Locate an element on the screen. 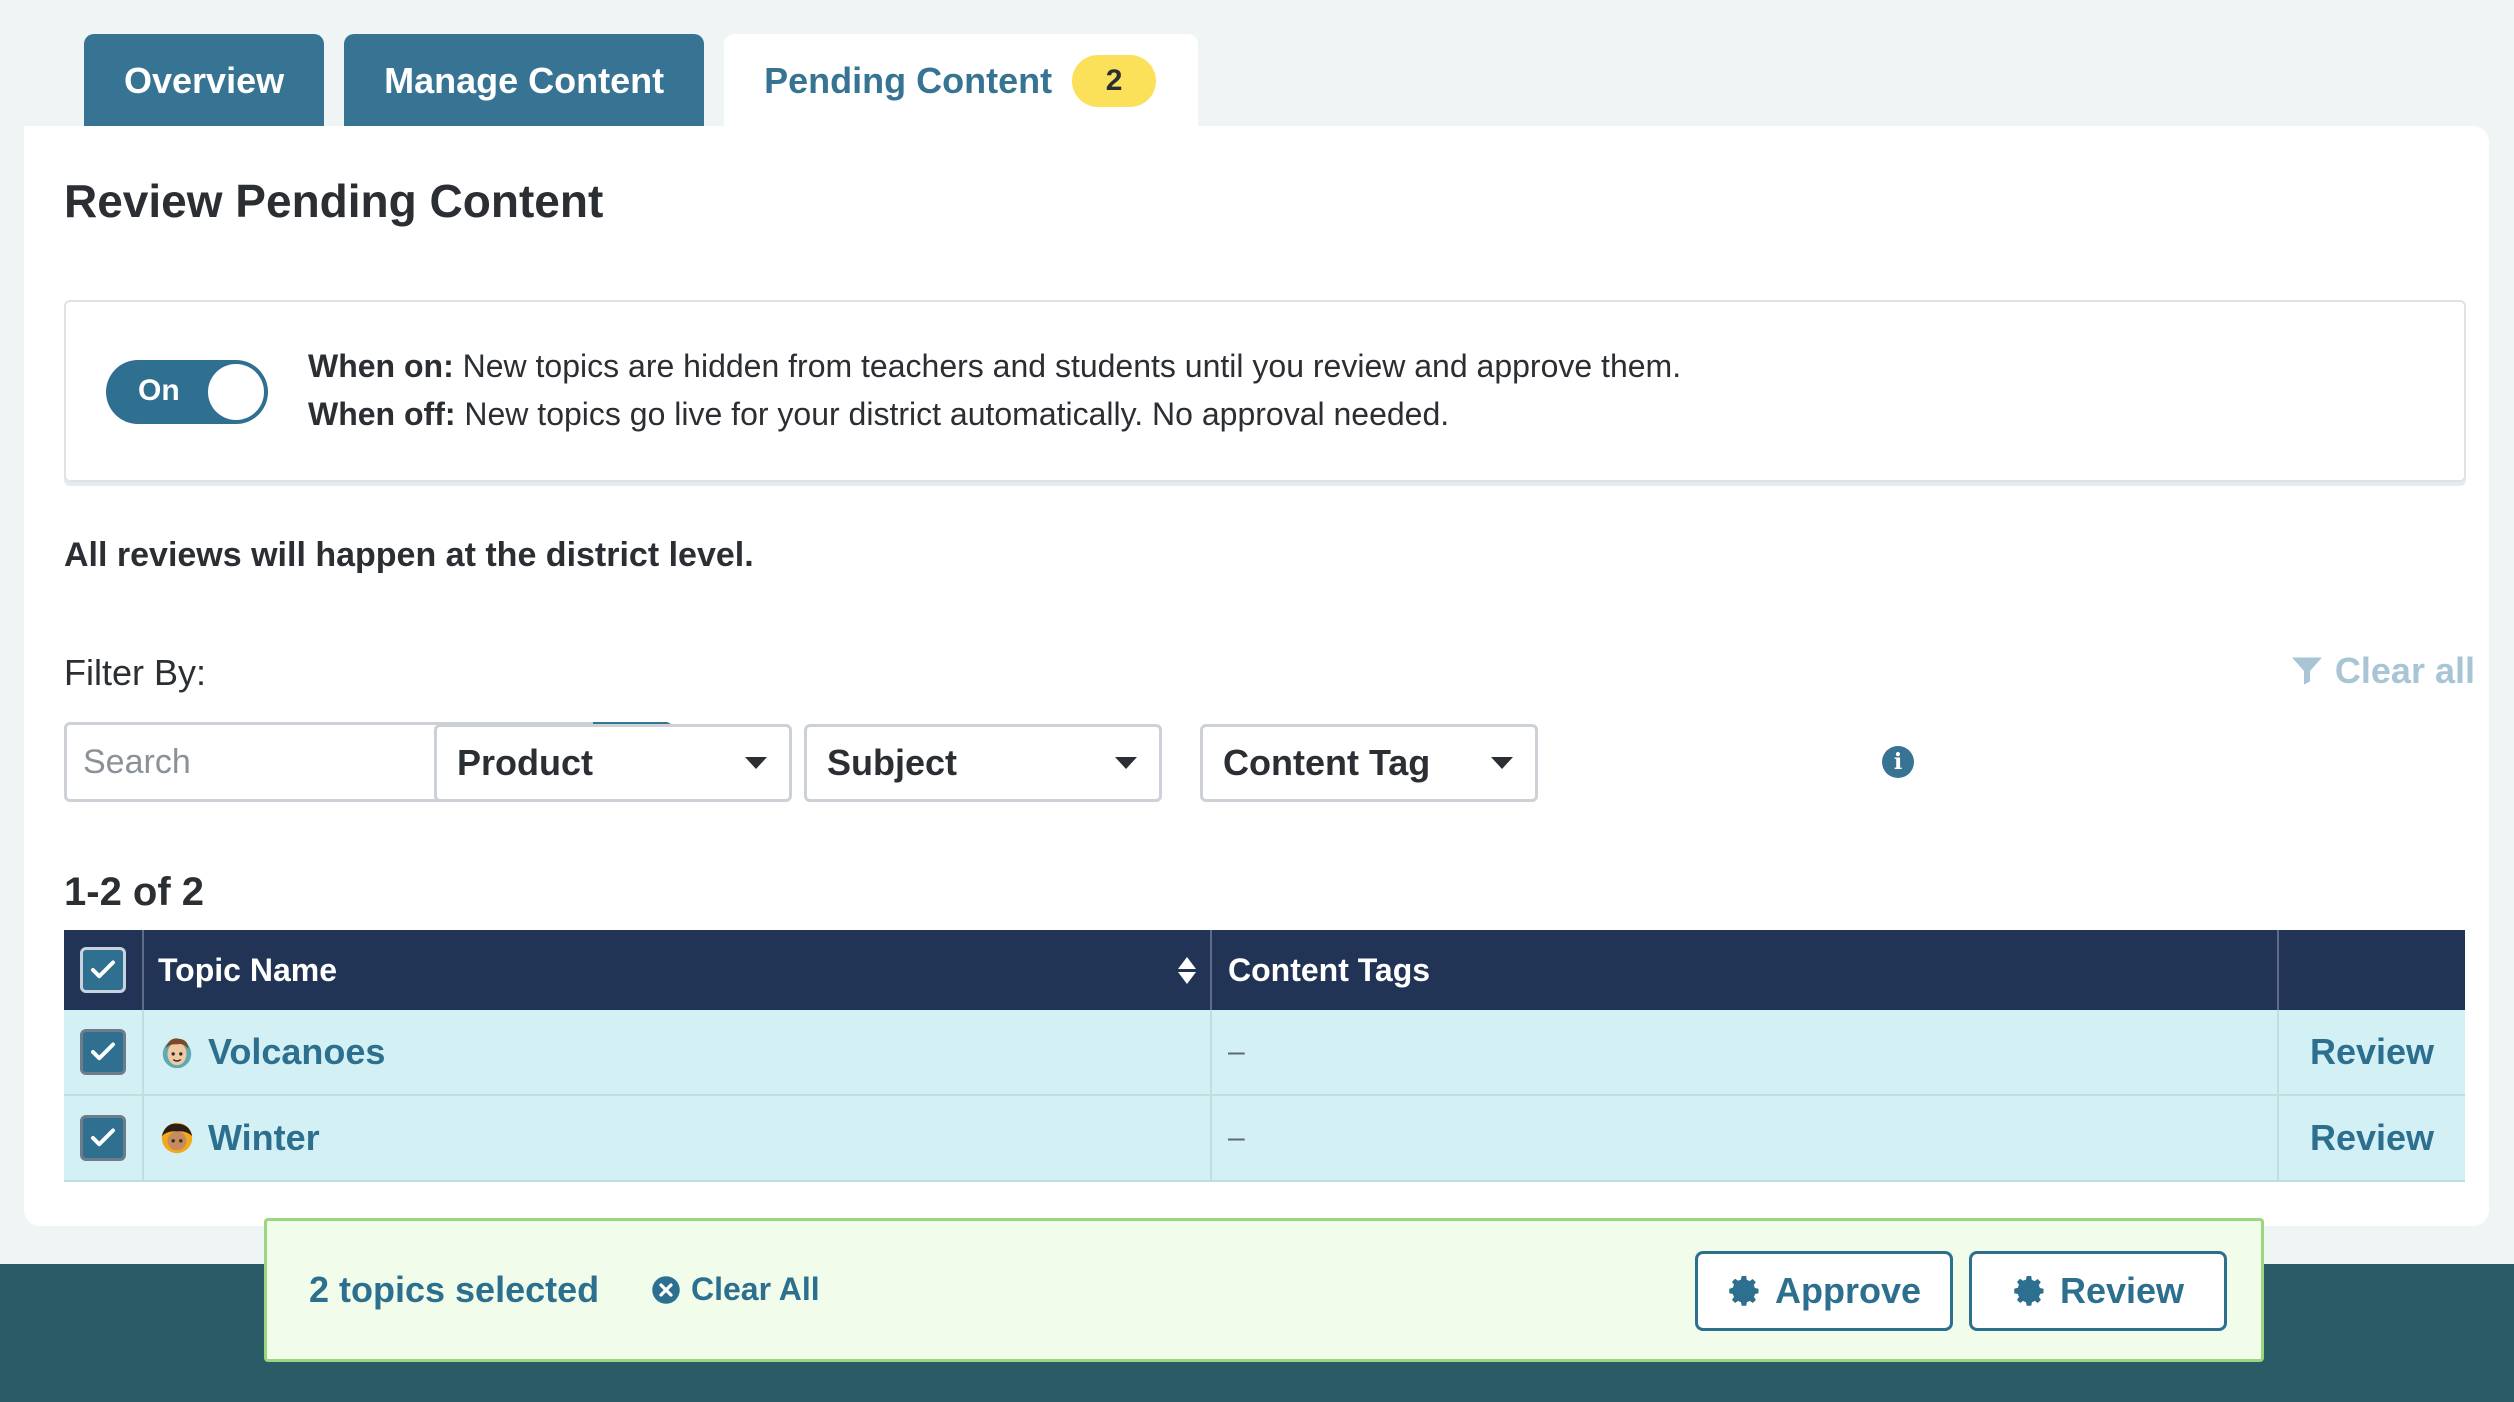  review-button: Review is located at coordinates (2098, 1291).